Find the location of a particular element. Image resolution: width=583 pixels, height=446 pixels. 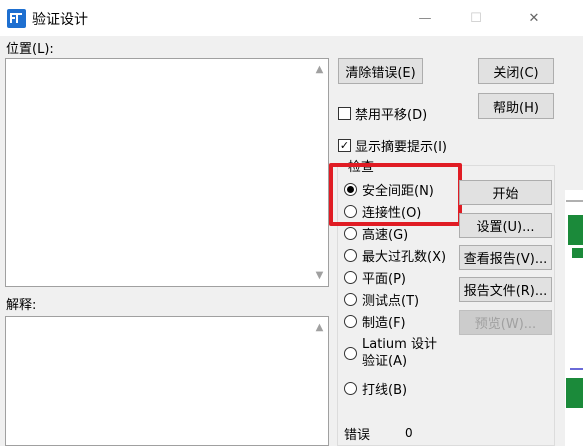

radio-latium: Latium 设计 验证(A) is located at coordinates (390, 353).